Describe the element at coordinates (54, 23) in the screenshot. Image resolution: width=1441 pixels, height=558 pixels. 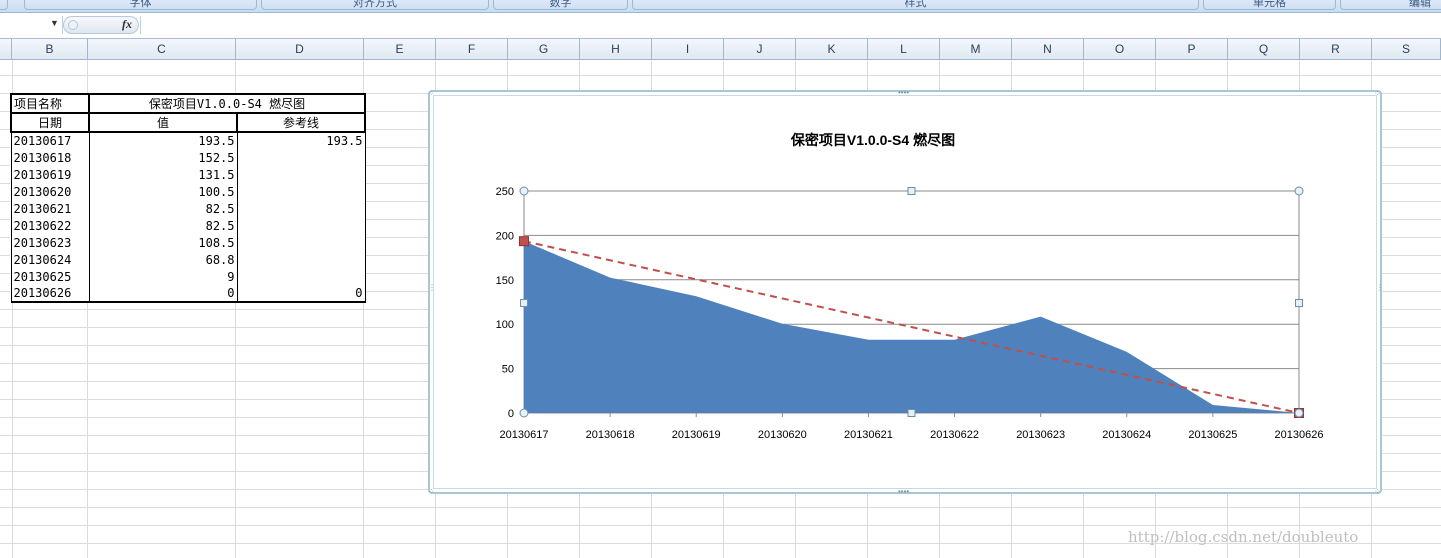
I see `name-box-dropdown-icon: ▼` at that location.